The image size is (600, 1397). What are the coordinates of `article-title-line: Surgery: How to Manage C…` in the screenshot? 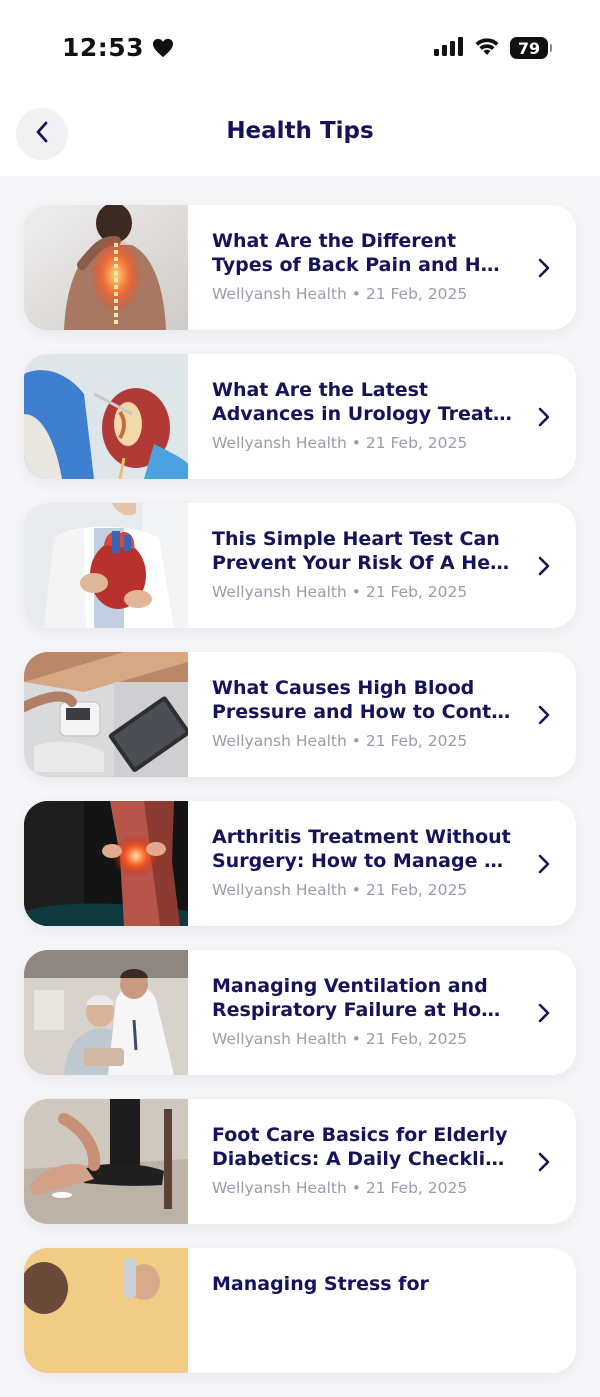 It's located at (362, 861).